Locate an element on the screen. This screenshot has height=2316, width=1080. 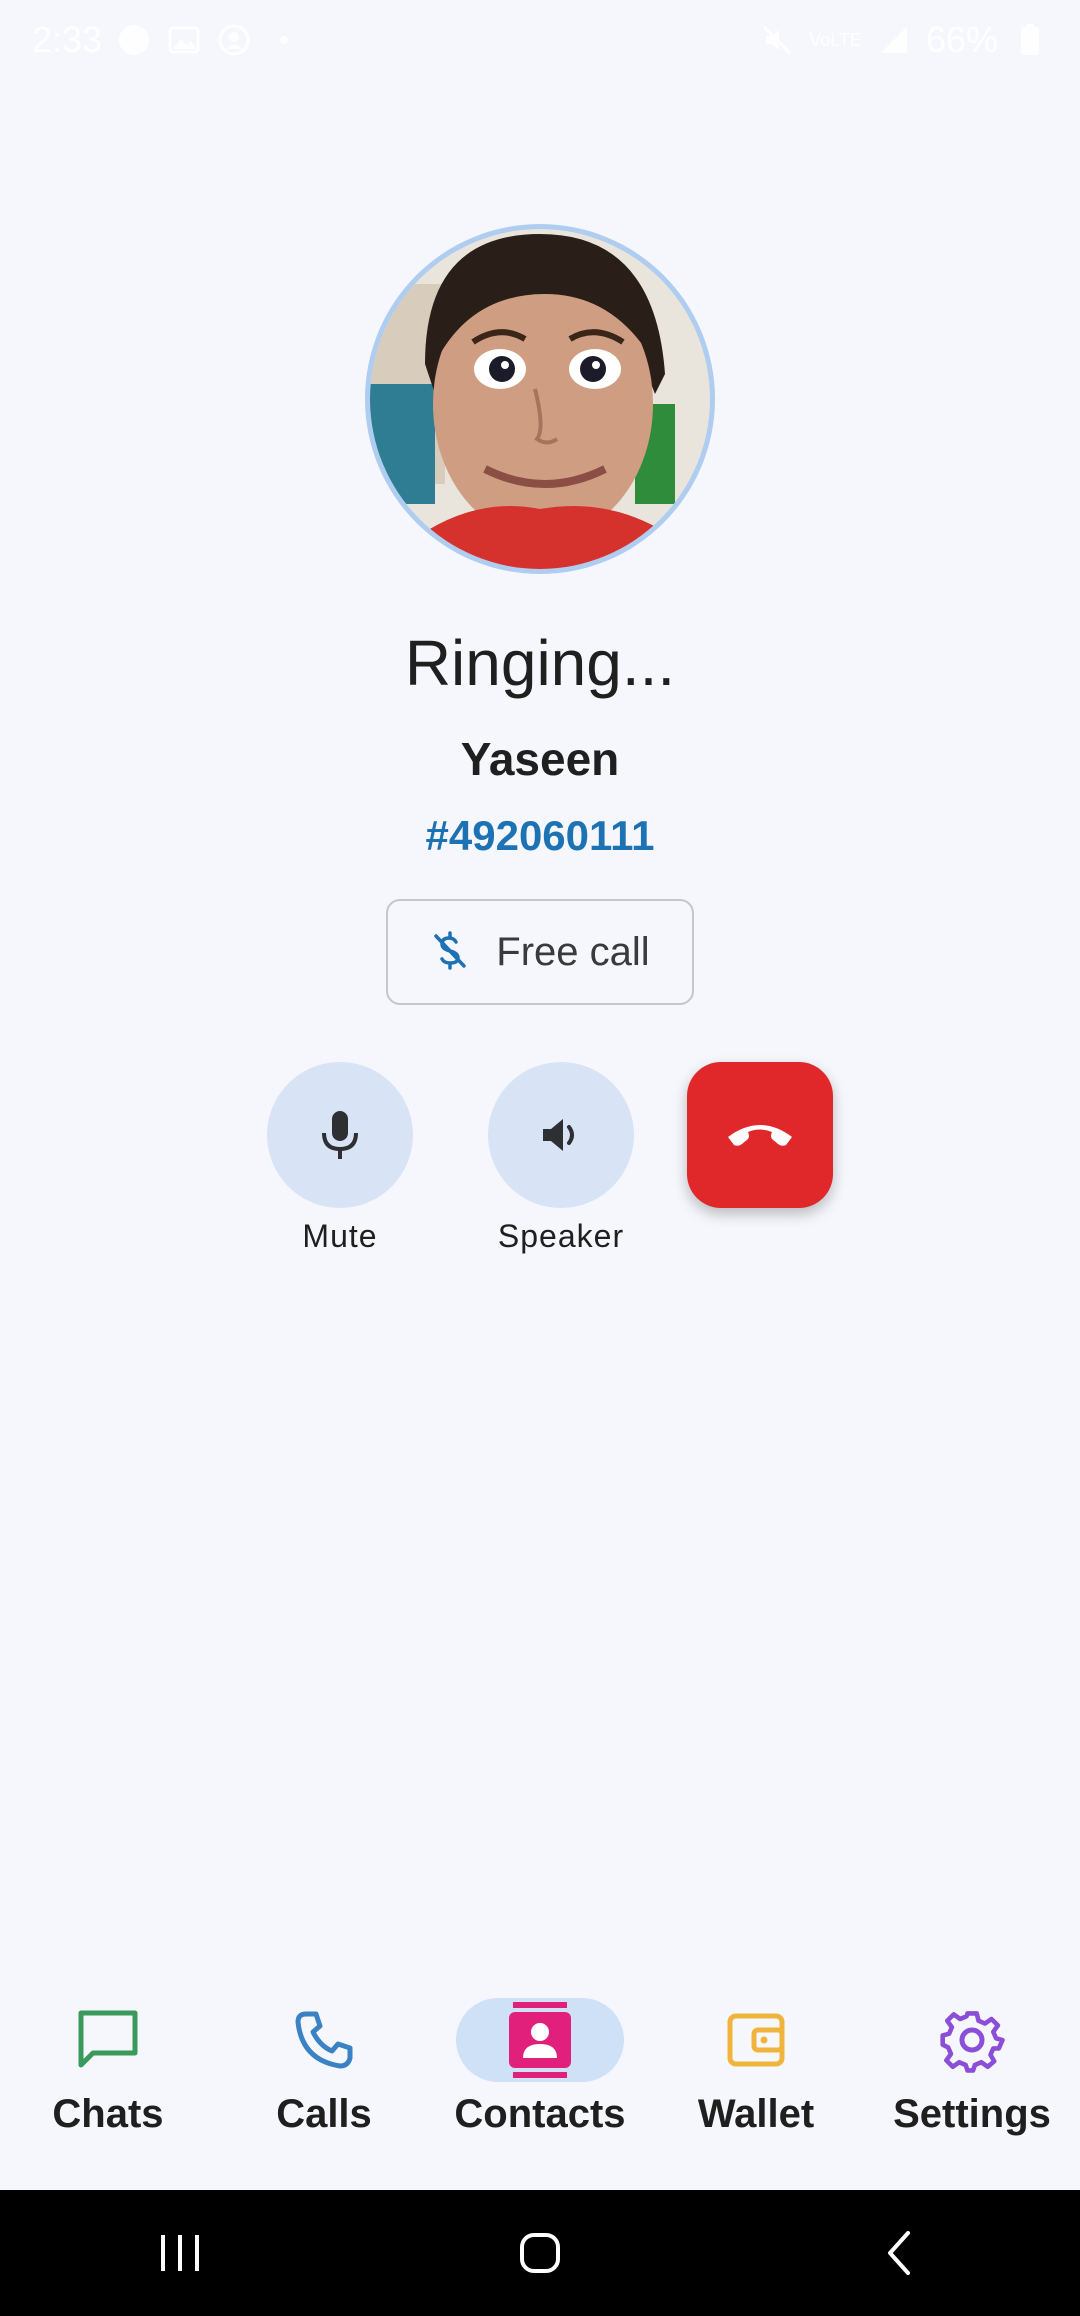
contact-name: Yaseen is located at coordinates (540, 759).